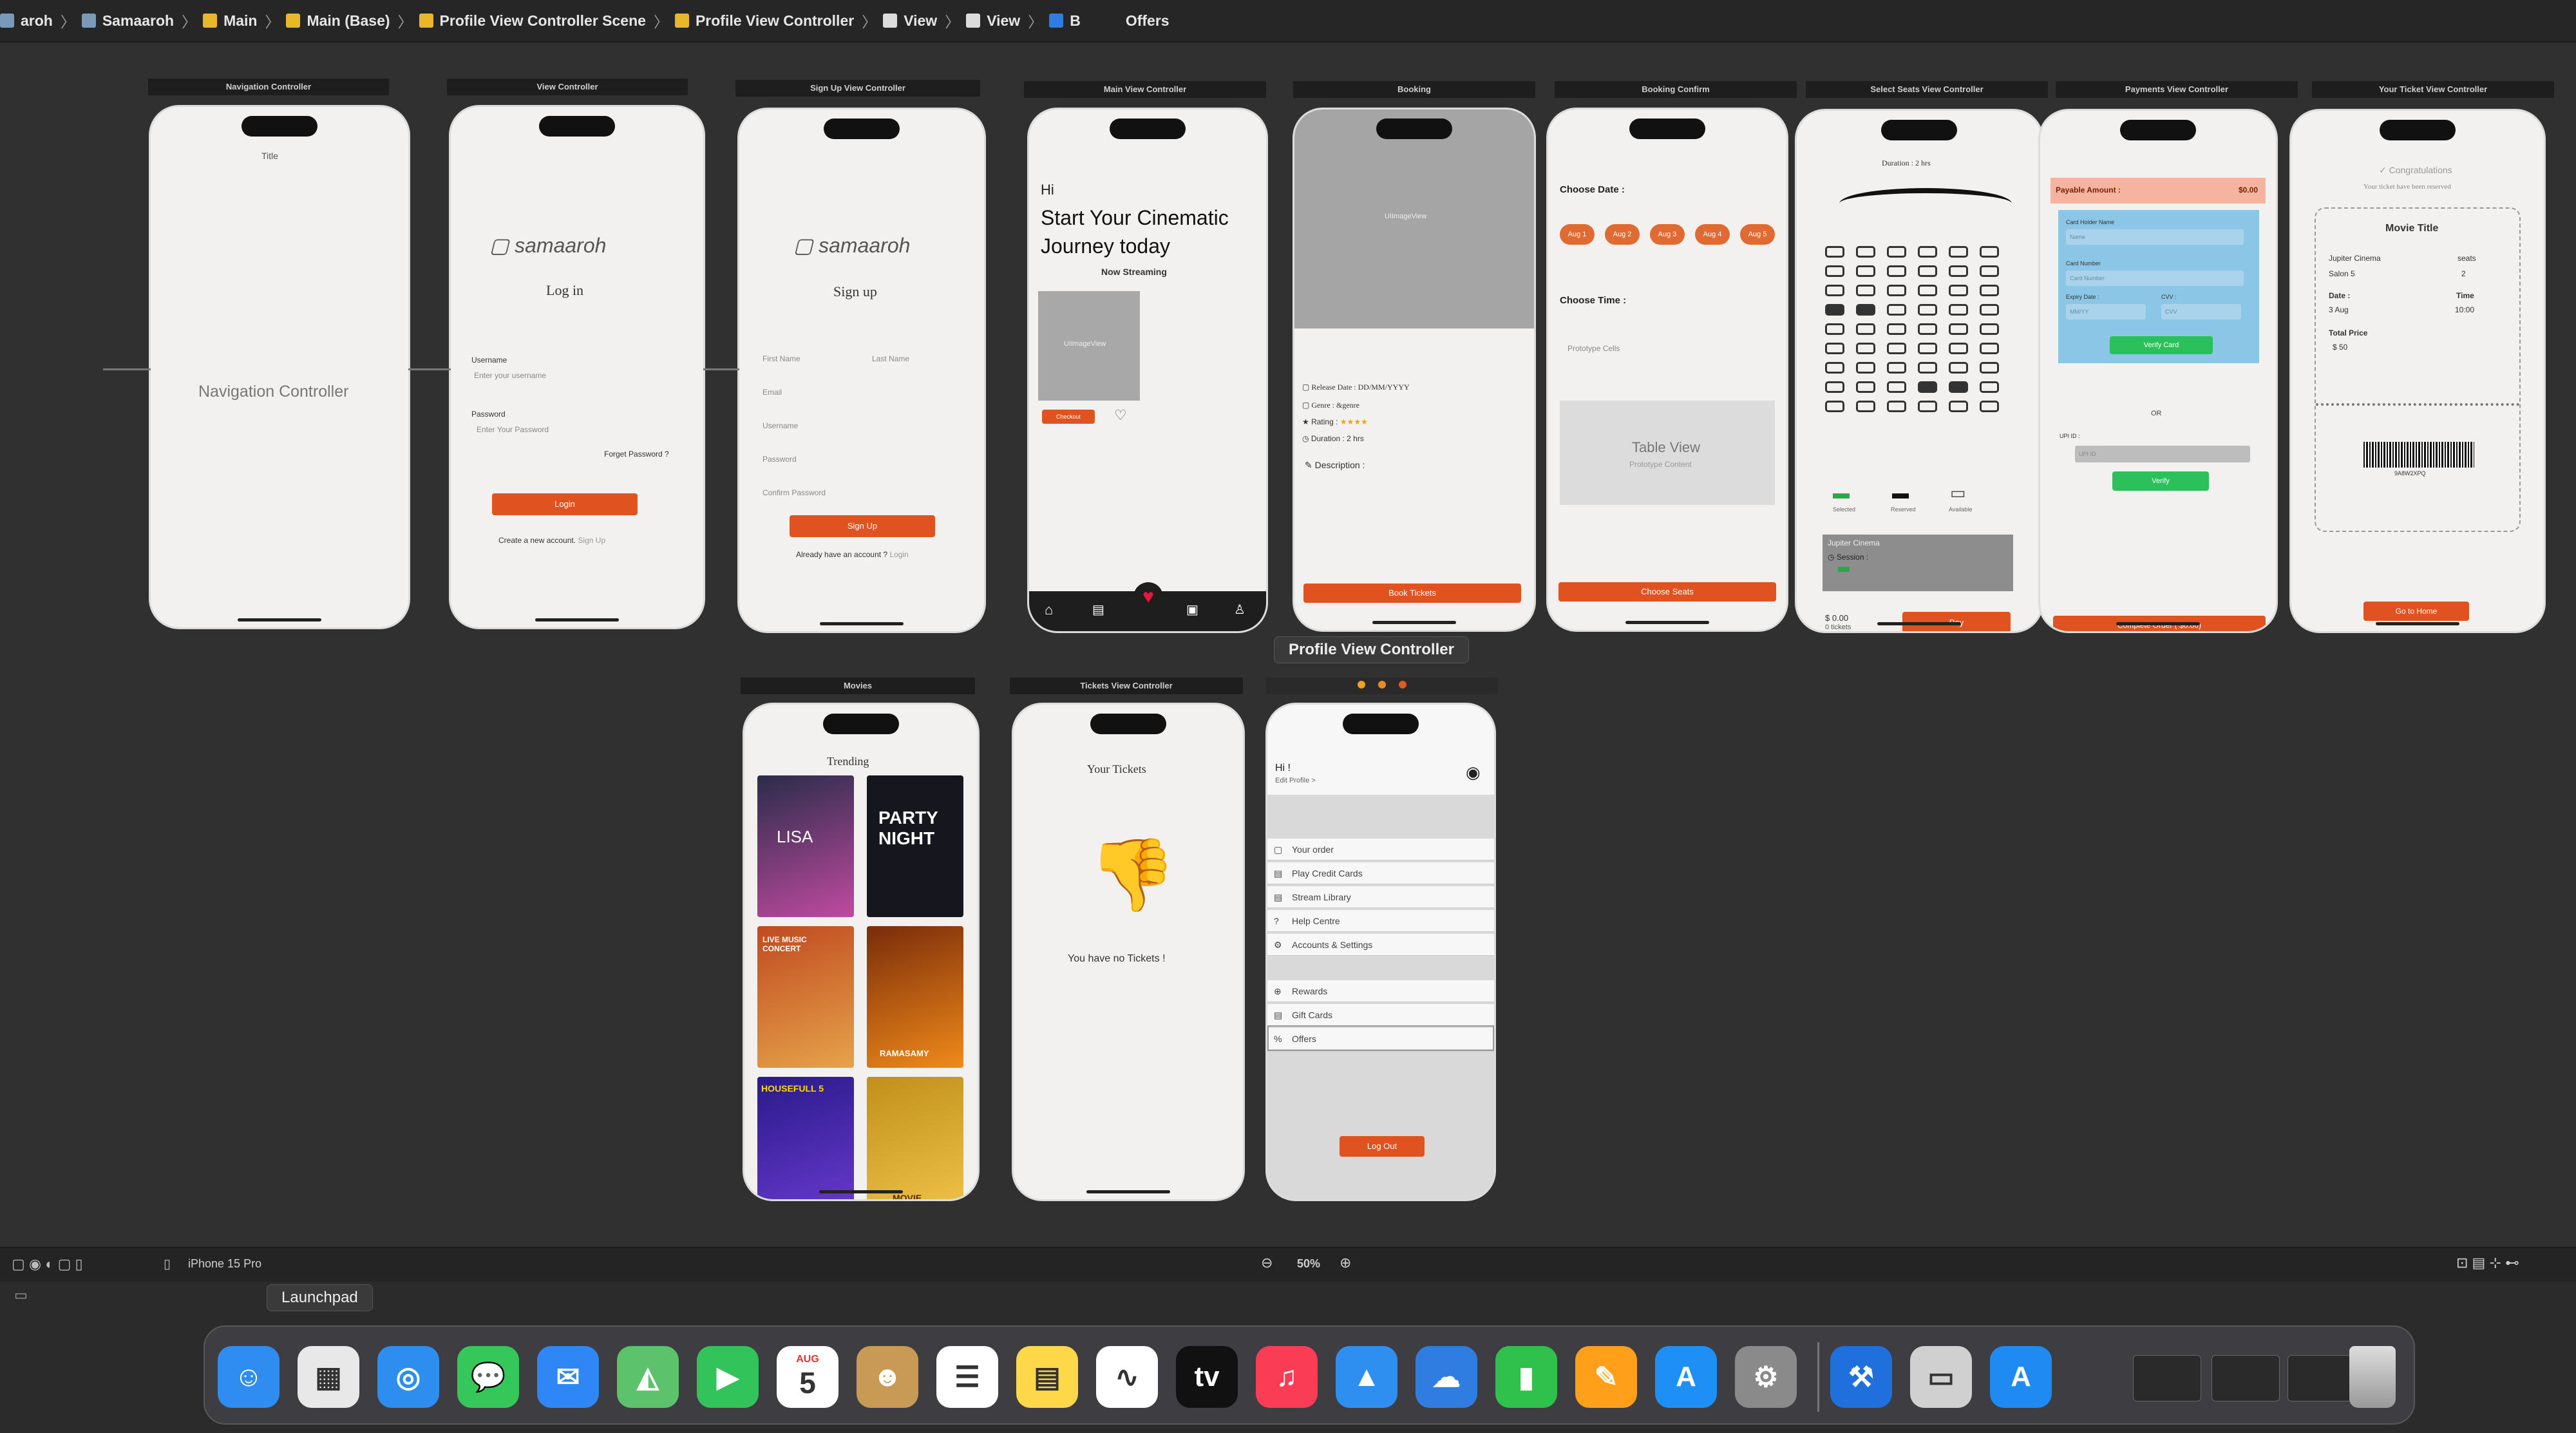 The image size is (2576, 1433). Describe the element at coordinates (2155, 237) in the screenshot. I see `card-holder-field: Name` at that location.